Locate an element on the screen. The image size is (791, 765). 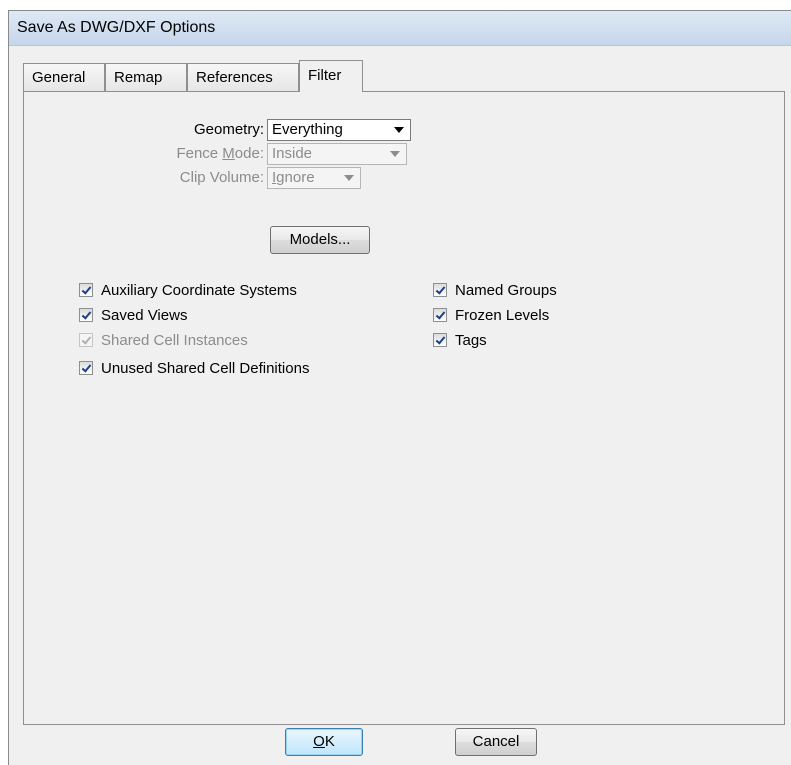
clip-volume-dropdown: Ignore is located at coordinates (314, 178).